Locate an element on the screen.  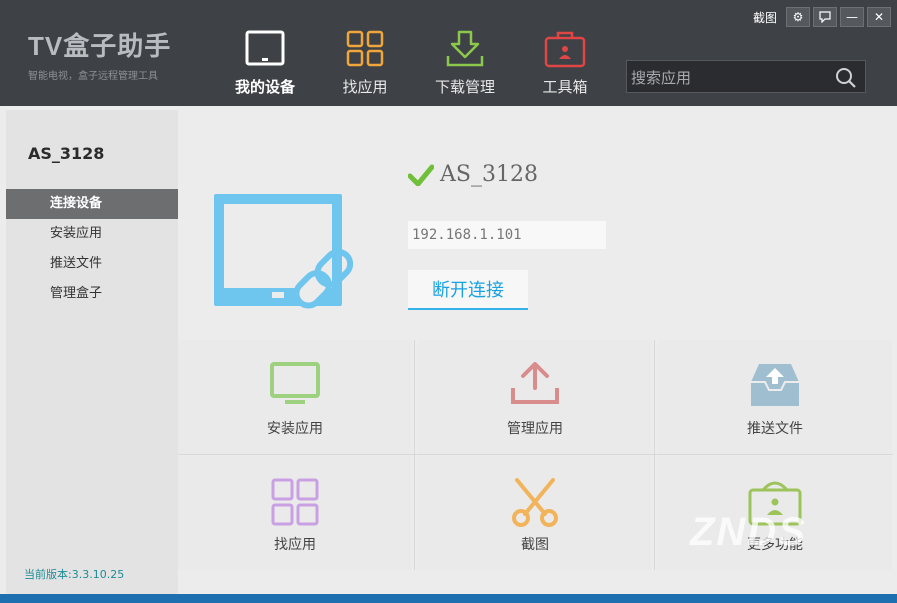
brand: TV盒子助手 智能电视，盒子远程管理工具 is located at coordinates (99, 54).